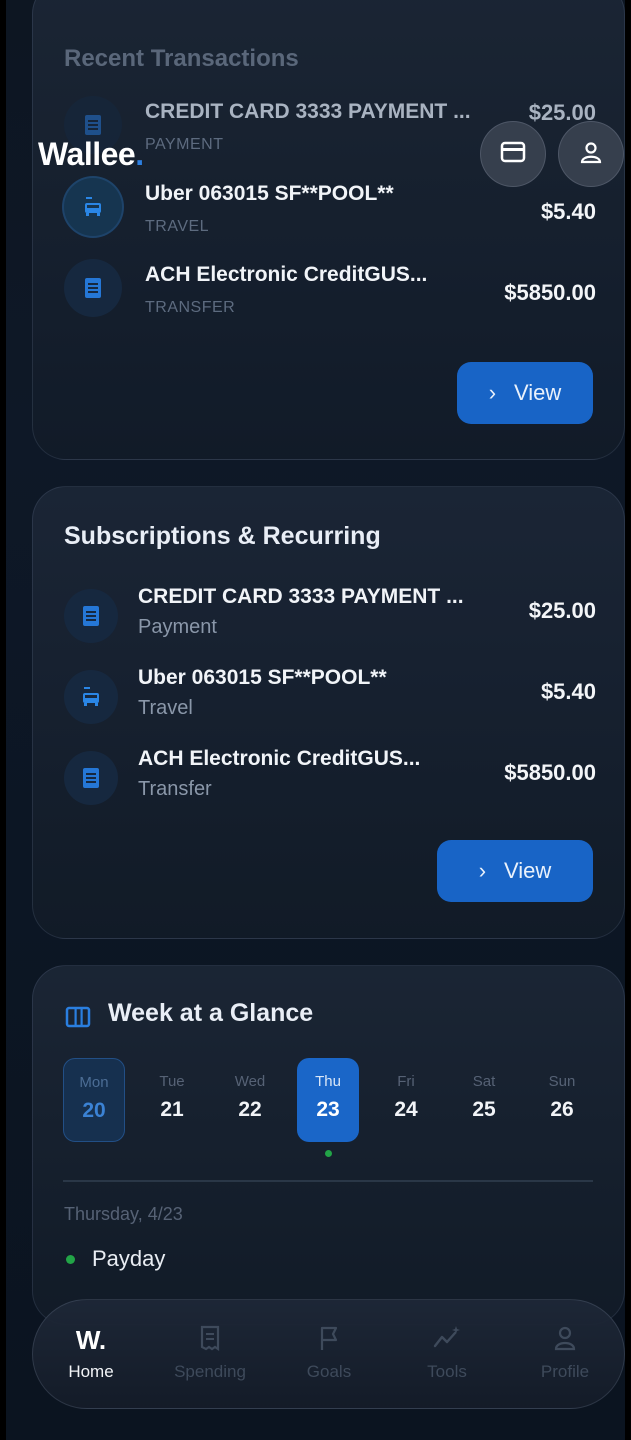 Image resolution: width=631 pixels, height=1440 pixels. What do you see at coordinates (184, 144) in the screenshot?
I see `transaction-category: PAYMENT` at bounding box center [184, 144].